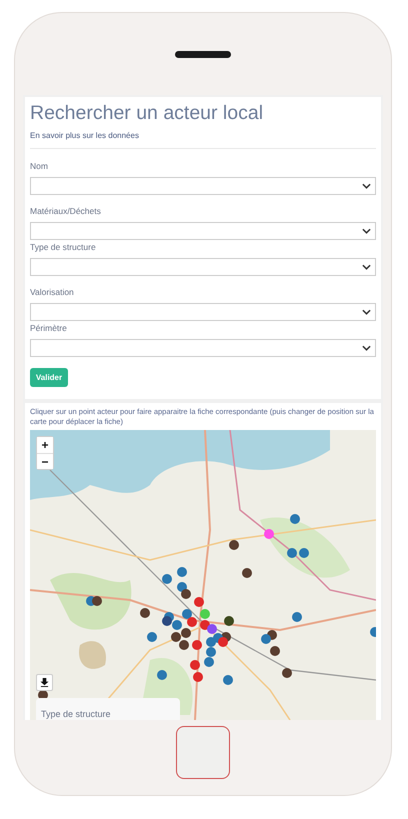  What do you see at coordinates (203, 135) in the screenshot?
I see `info-link: En savoir plus sur les données` at bounding box center [203, 135].